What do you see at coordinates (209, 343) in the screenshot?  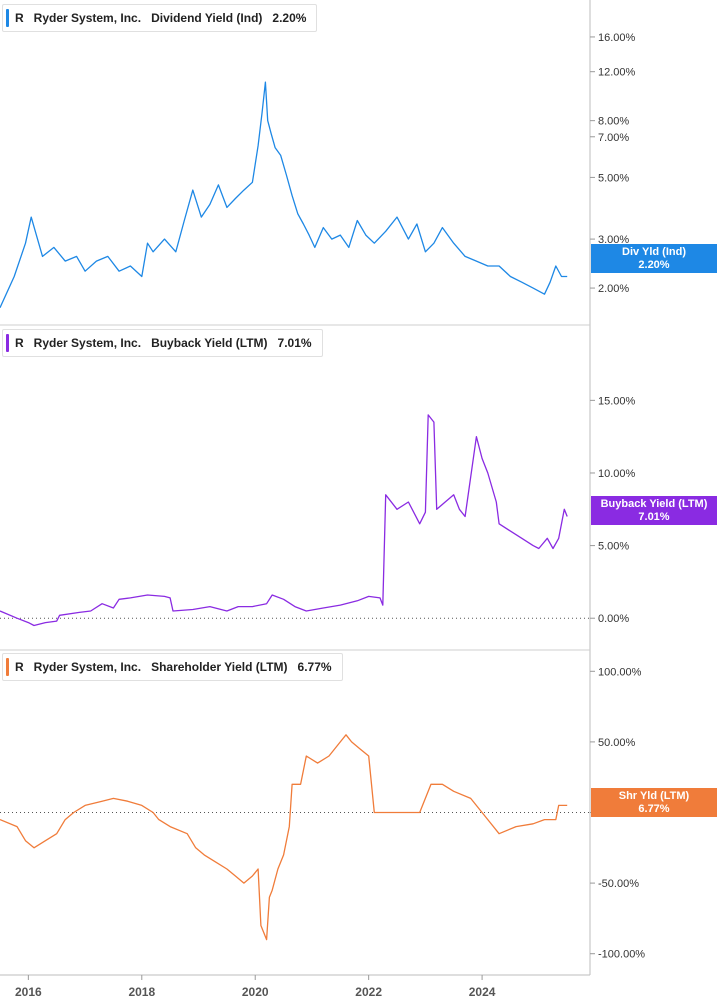 I see `legend-series-name: Buyback Yield (LTM)` at bounding box center [209, 343].